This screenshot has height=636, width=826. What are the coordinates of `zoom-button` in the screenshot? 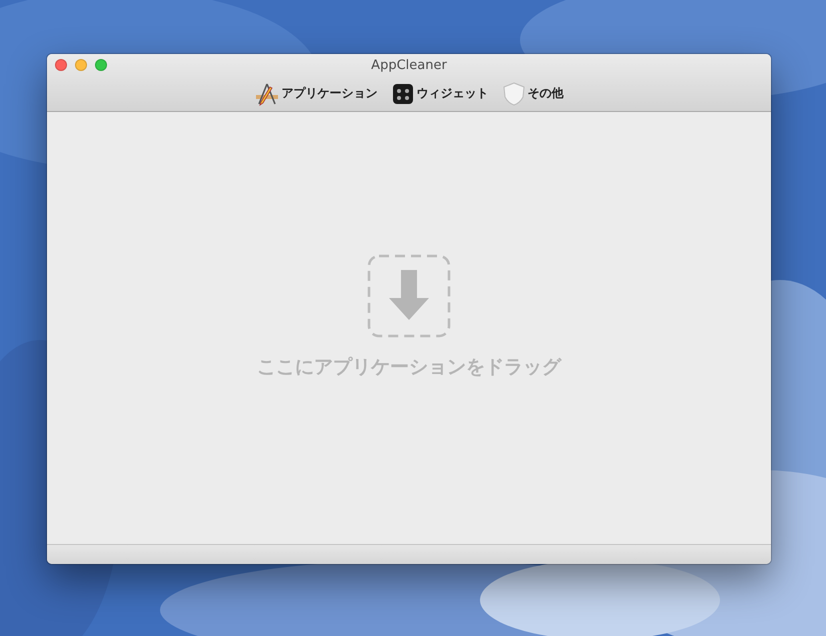 It's located at (101, 65).